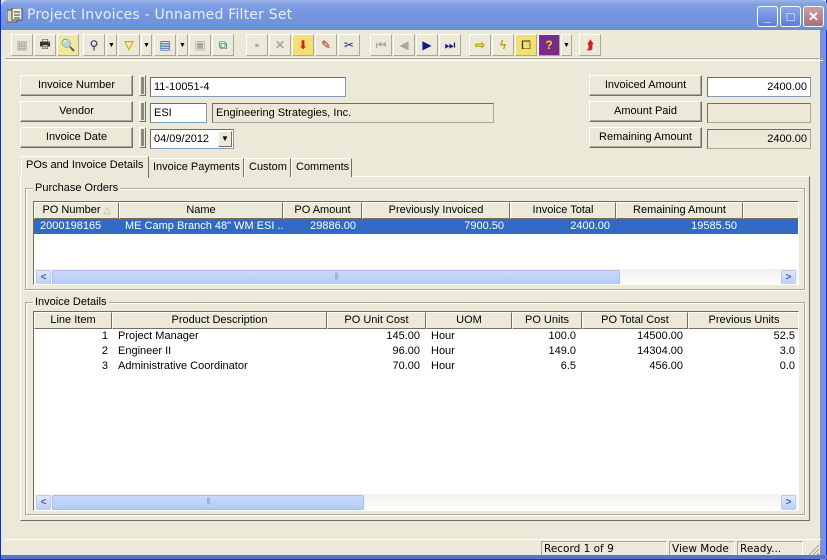  What do you see at coordinates (73, 320) in the screenshot?
I see `column-header-line-item: Line Item` at bounding box center [73, 320].